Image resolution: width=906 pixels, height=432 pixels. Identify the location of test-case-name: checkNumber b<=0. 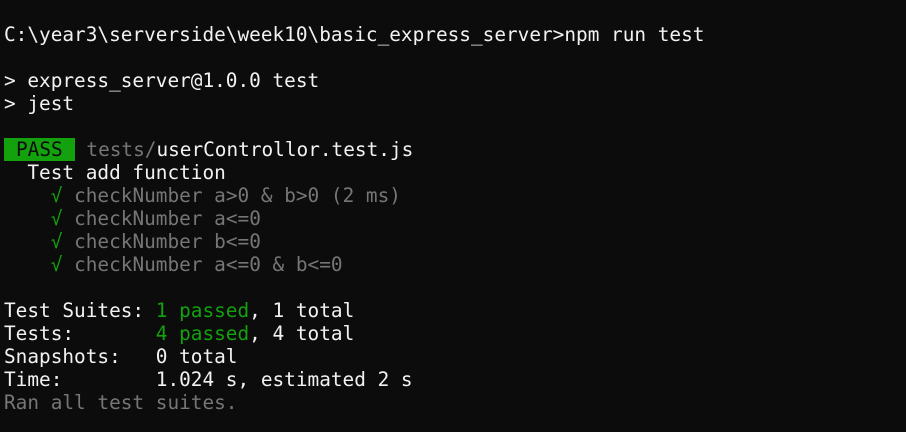
(167, 241).